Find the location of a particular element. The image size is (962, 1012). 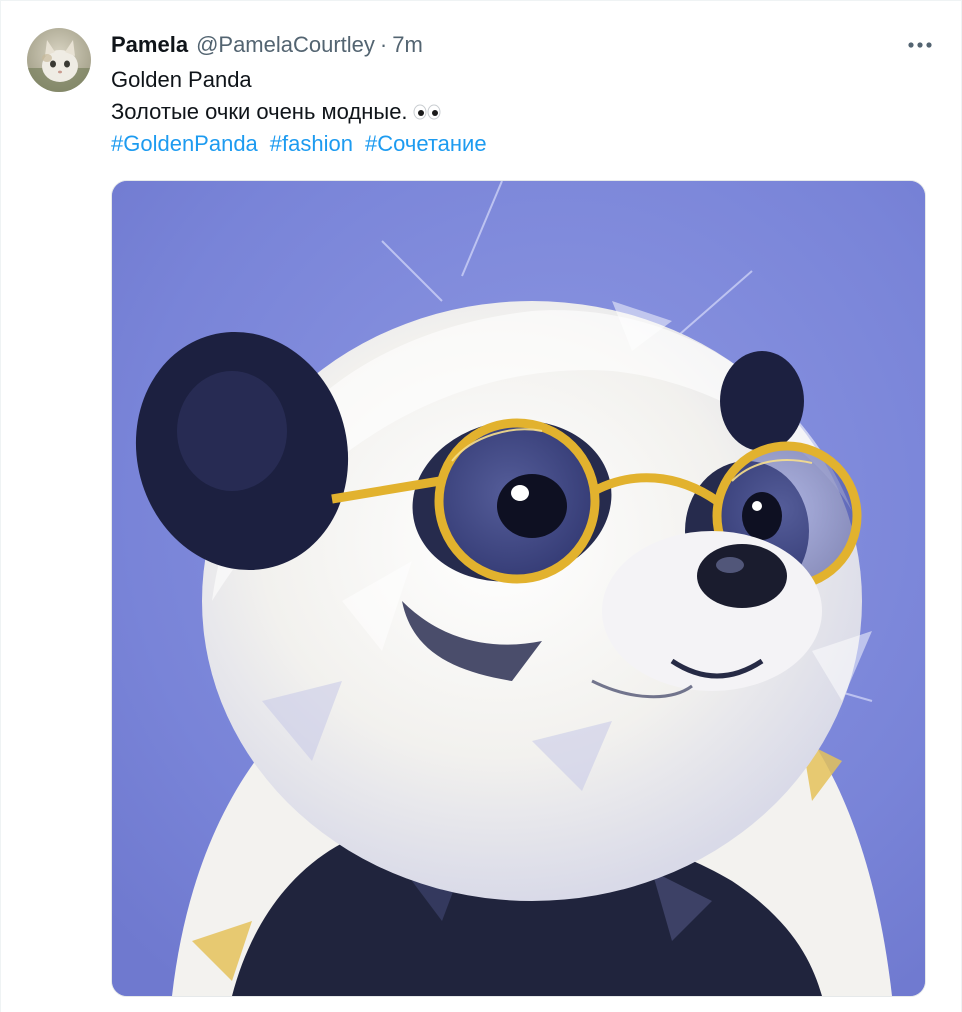

tweet-timestamp: 7m is located at coordinates (407, 45).